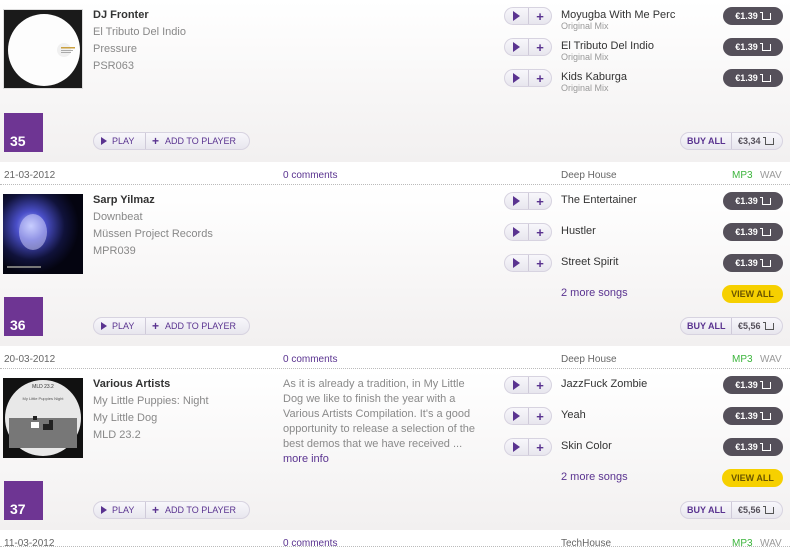 The height and width of the screenshot is (547, 790). What do you see at coordinates (156, 326) in the screenshot?
I see `plus-icon: +` at bounding box center [156, 326].